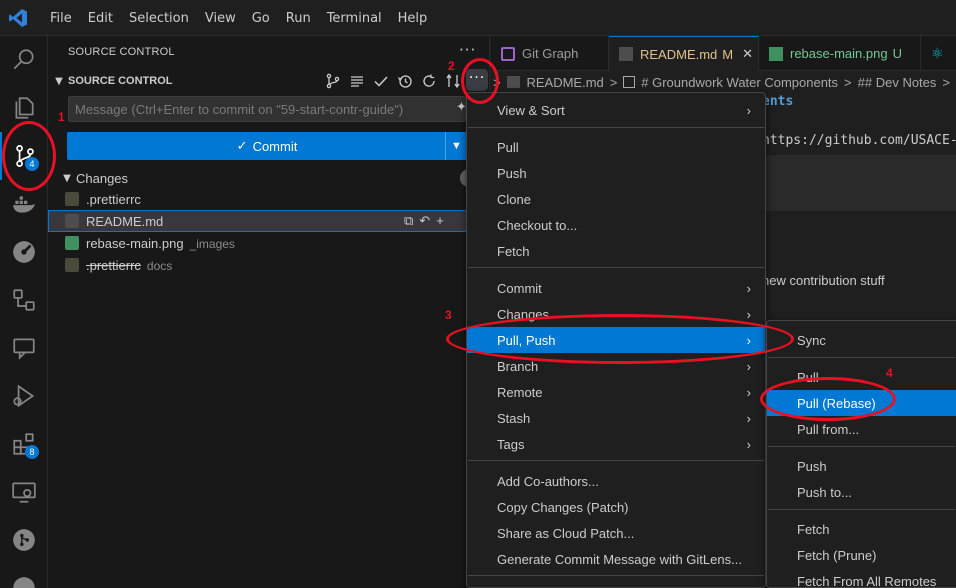 This screenshot has height=588, width=956. What do you see at coordinates (440, 221) in the screenshot?
I see `stage-changes-icon: +` at bounding box center [440, 221].